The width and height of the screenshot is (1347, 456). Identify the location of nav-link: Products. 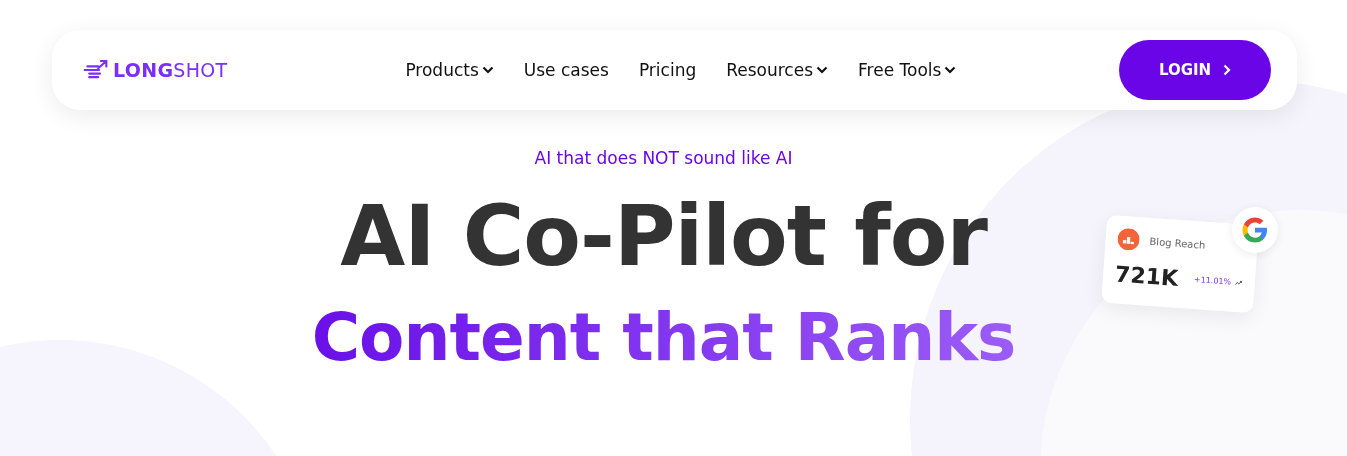
(449, 70).